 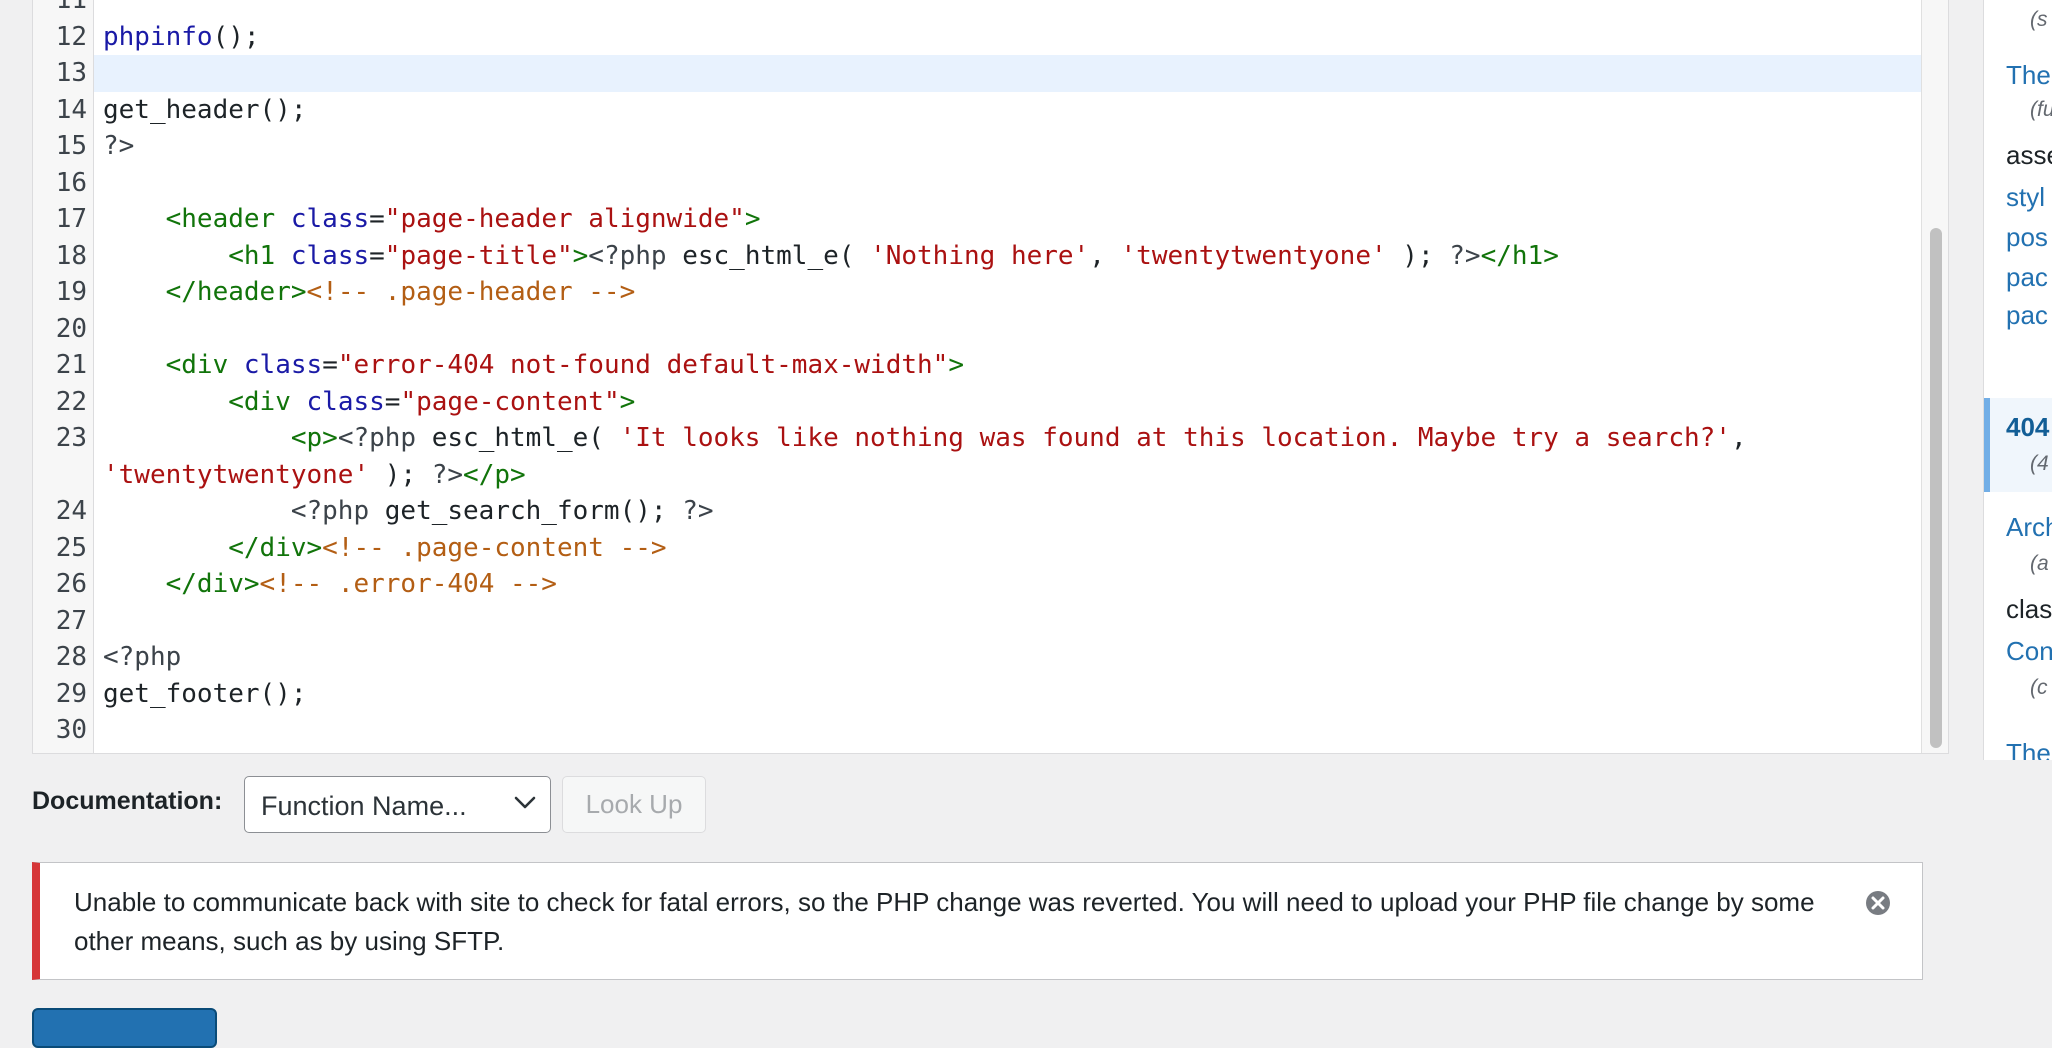 What do you see at coordinates (127, 801) in the screenshot?
I see `documentation-label: Documentation:` at bounding box center [127, 801].